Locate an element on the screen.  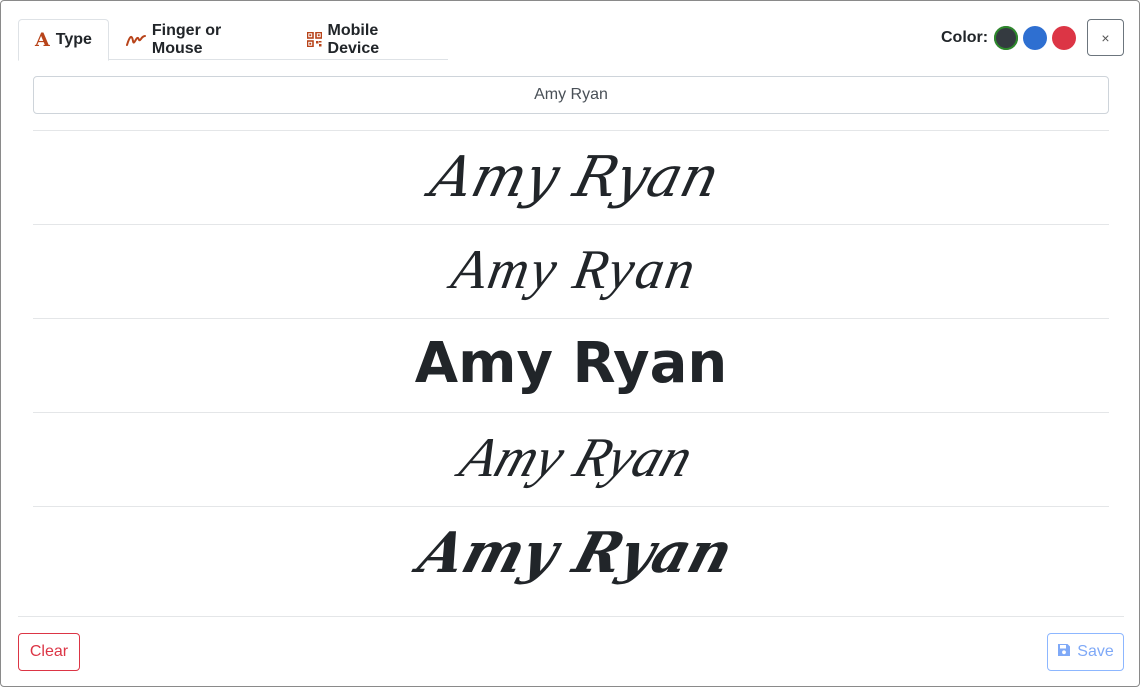
signature-method-tabs: A Type Finger or Mouse Mobile Device is located at coordinates (233, 40).